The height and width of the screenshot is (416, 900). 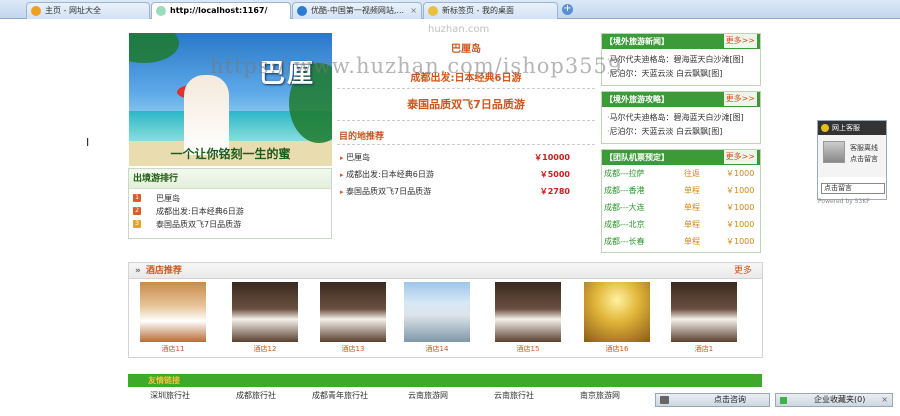 I want to click on hotel-card: 酒店13, so click(x=353, y=319).